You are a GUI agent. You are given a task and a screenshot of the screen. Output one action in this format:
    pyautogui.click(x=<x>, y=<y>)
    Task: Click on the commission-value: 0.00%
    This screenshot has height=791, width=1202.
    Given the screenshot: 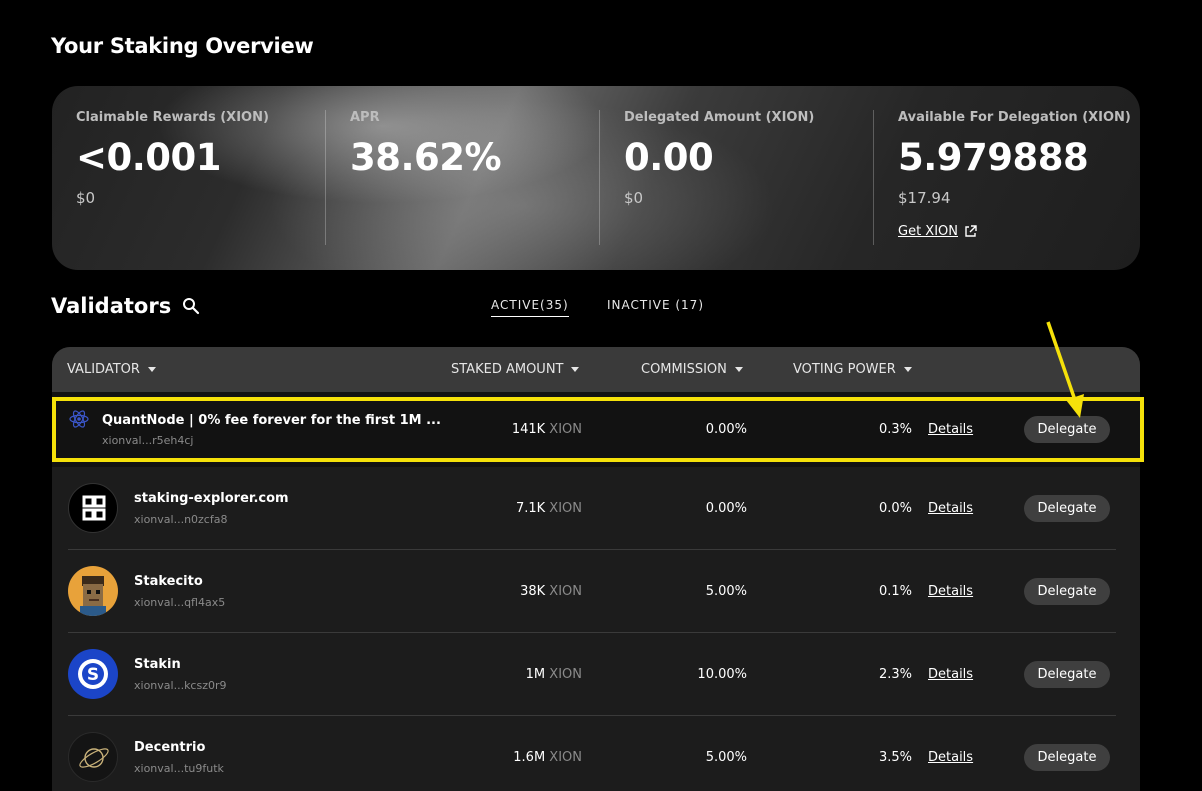 What is the action you would take?
    pyautogui.click(x=726, y=508)
    